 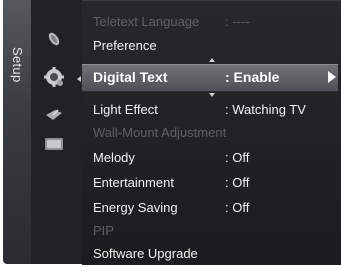 I want to click on menu-item-teletext-language: Teletext Language : ----, so click(x=171, y=22).